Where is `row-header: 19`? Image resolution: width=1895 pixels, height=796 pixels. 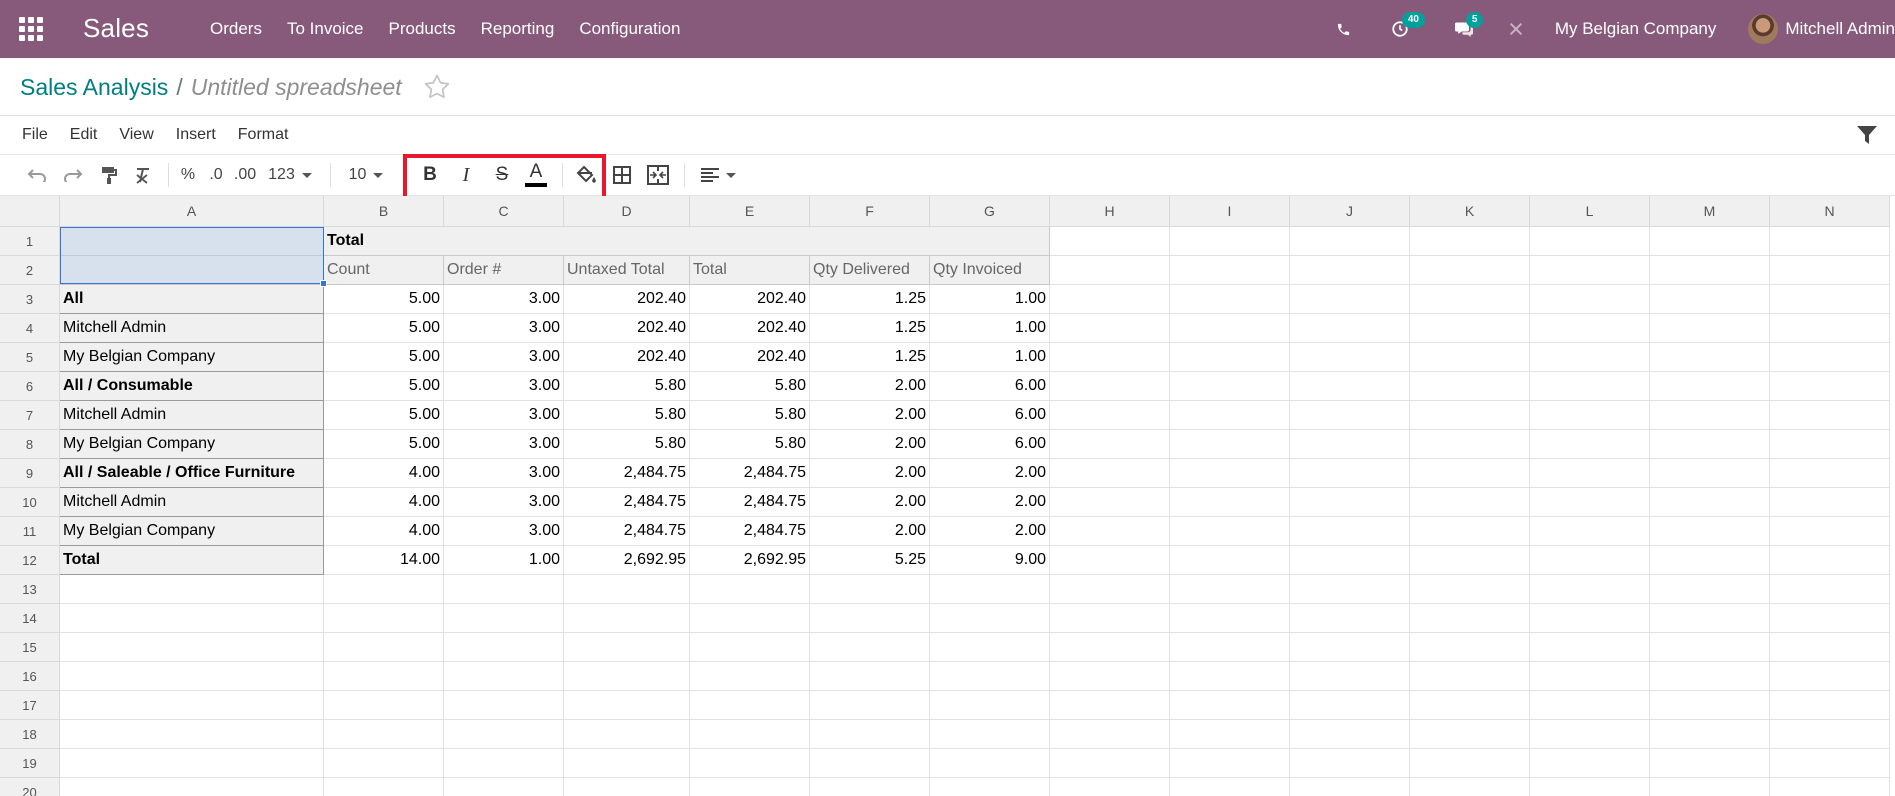 row-header: 19 is located at coordinates (30, 763).